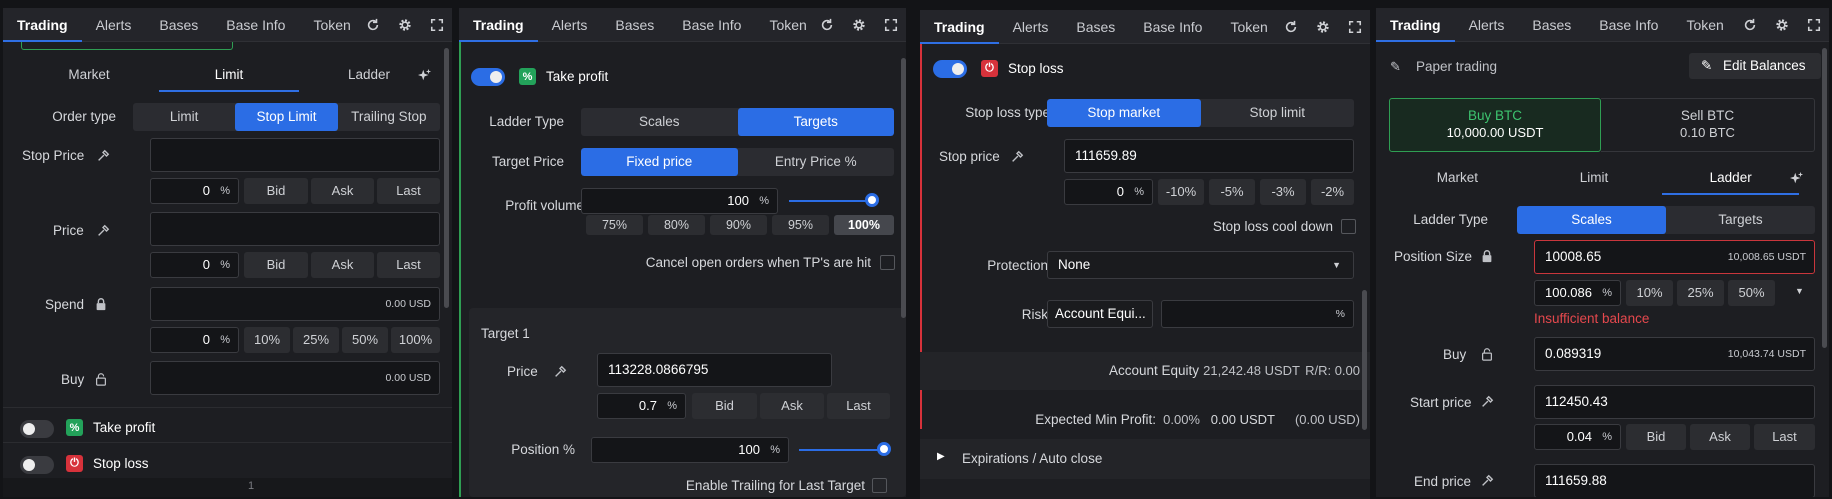  What do you see at coordinates (659, 162) in the screenshot?
I see `fixed-price-option: Fixed price` at bounding box center [659, 162].